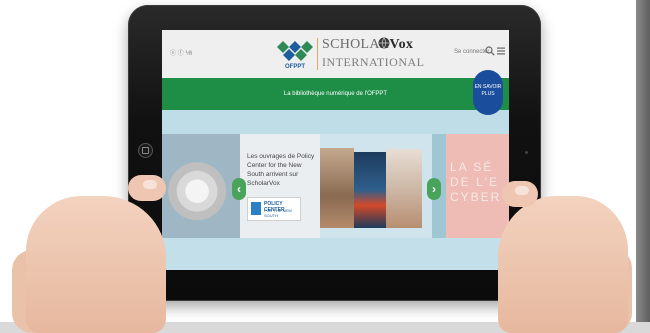  I want to click on left-hand, so click(96, 264).